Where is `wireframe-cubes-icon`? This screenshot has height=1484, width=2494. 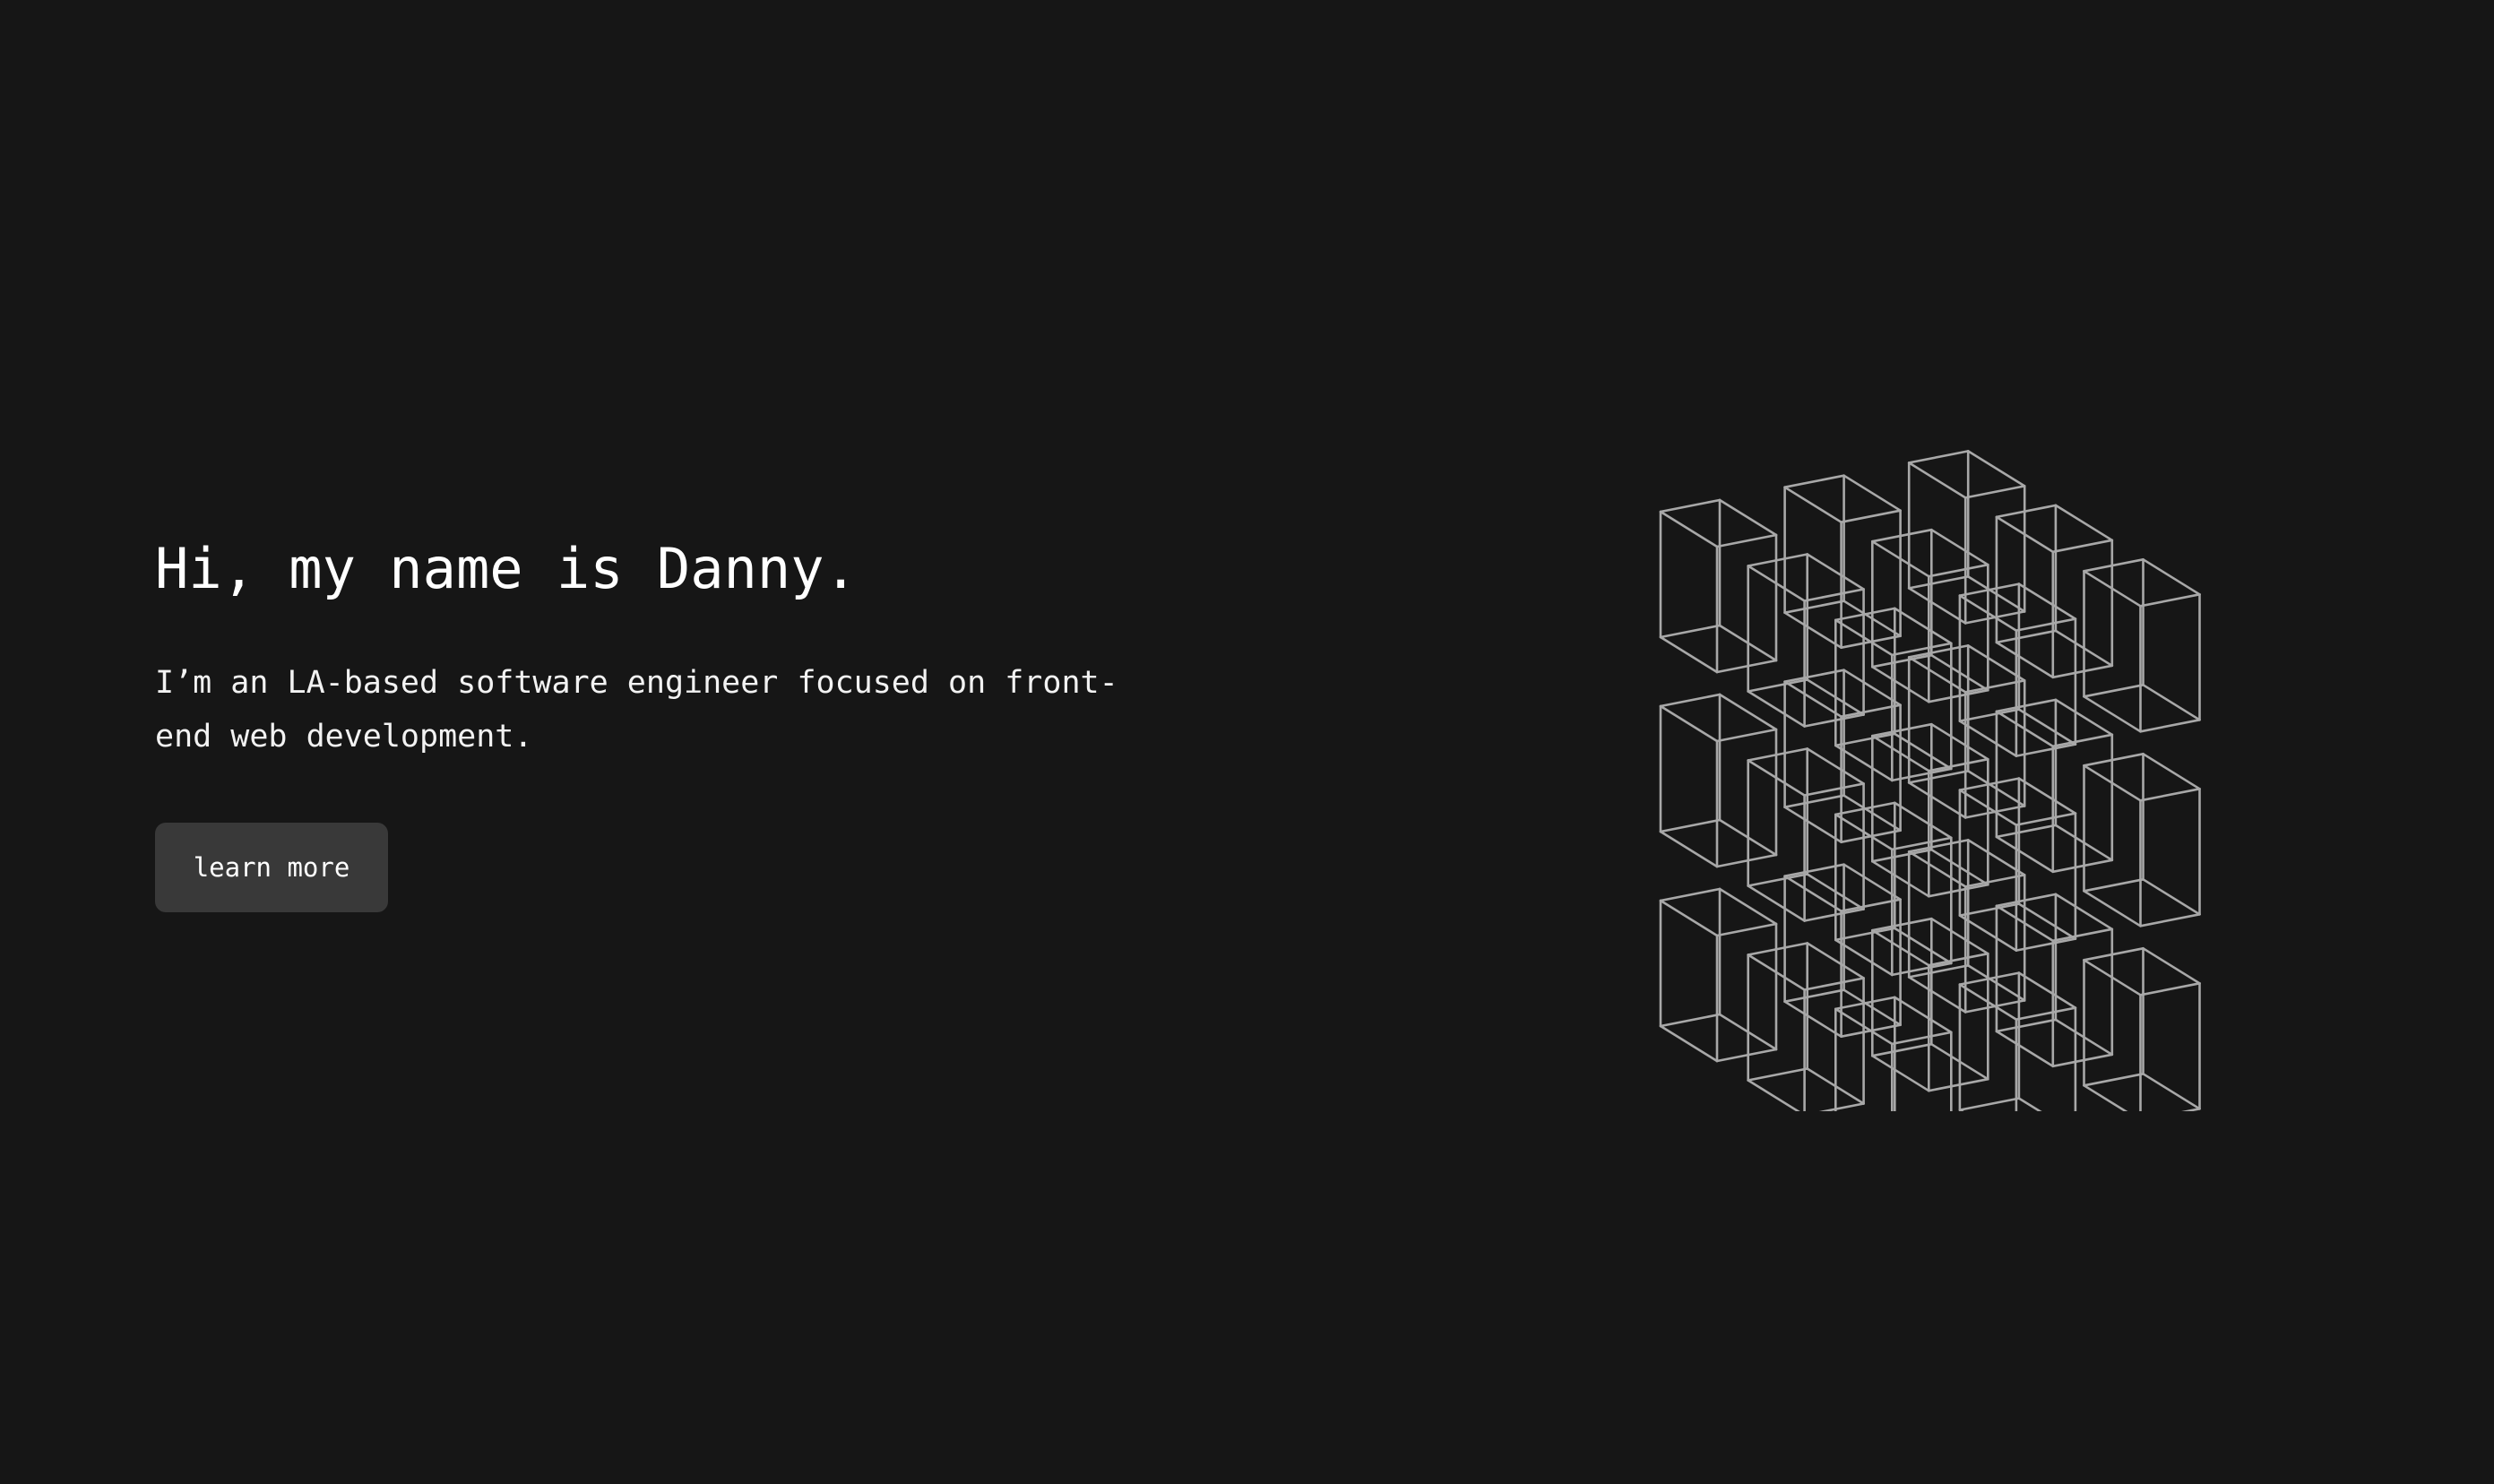
wireframe-cubes-icon is located at coordinates (1930, 780).